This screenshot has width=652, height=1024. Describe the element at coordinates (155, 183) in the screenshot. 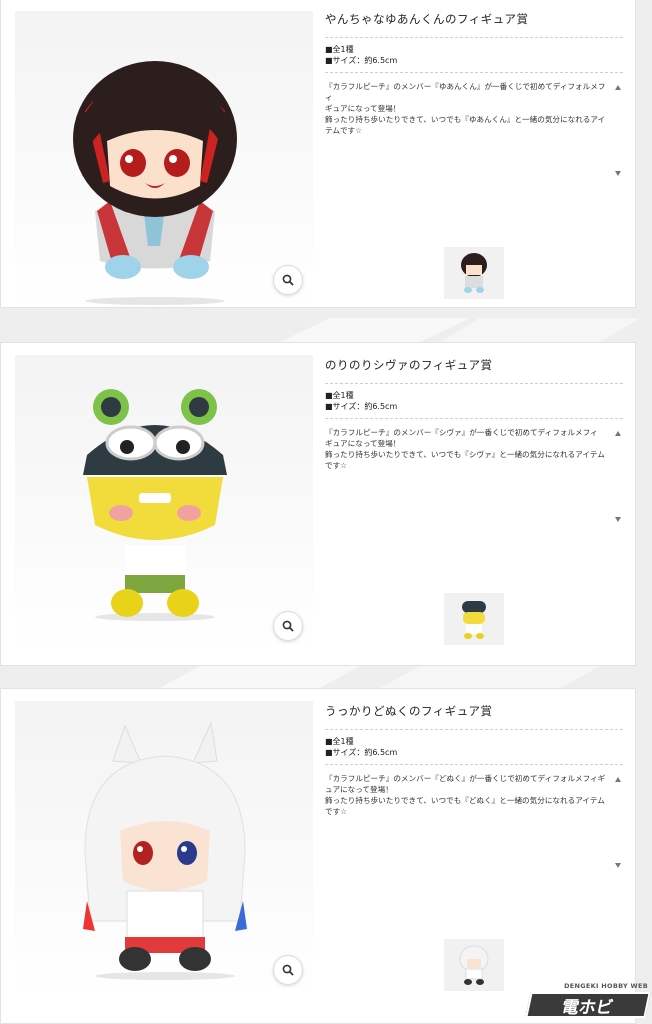

I see `figure-yuan` at that location.